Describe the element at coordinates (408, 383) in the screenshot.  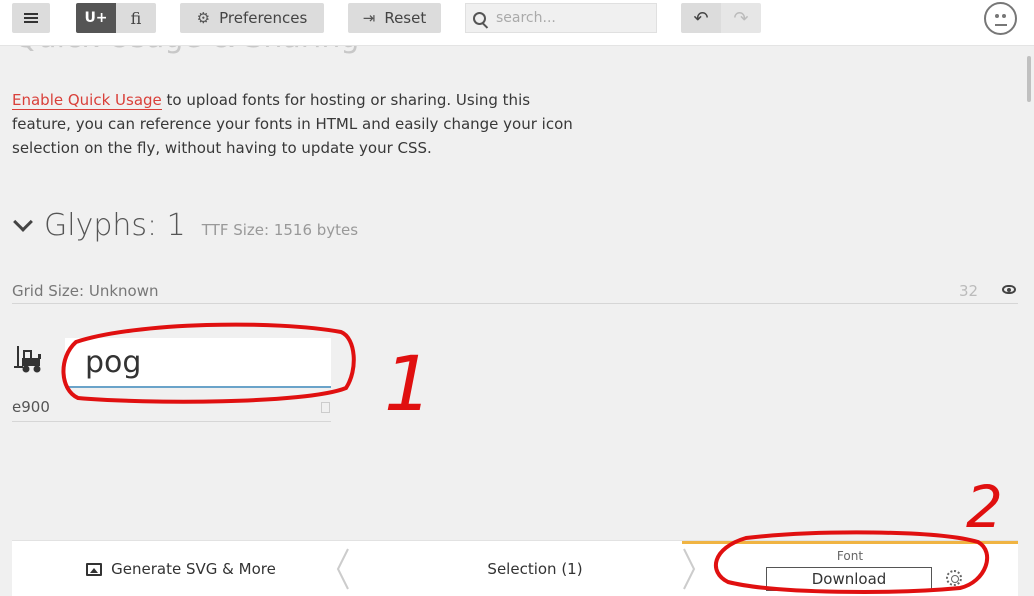
I see `annotation-number-1: 1` at that location.